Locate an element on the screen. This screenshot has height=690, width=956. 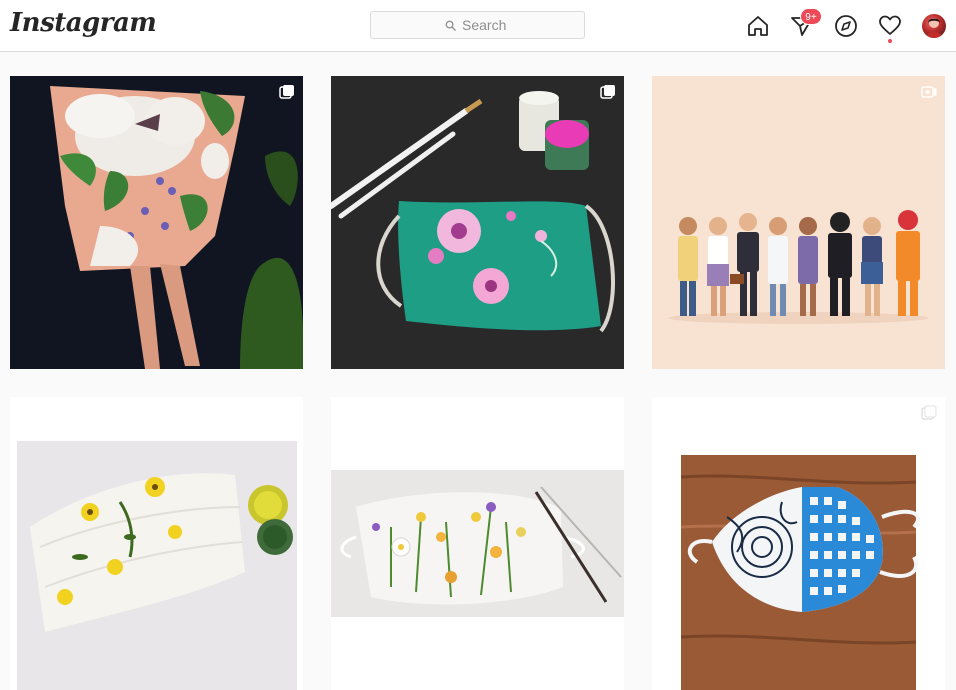
avatar is located at coordinates (934, 26).